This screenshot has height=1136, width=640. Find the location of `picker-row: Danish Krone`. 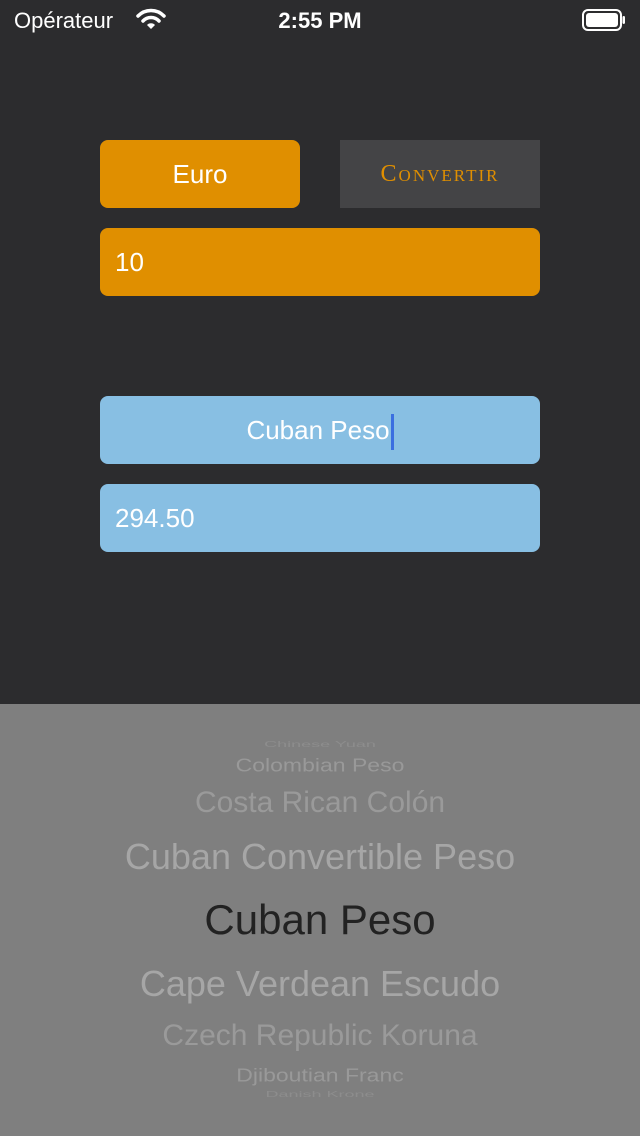

picker-row: Danish Krone is located at coordinates (320, 1094).